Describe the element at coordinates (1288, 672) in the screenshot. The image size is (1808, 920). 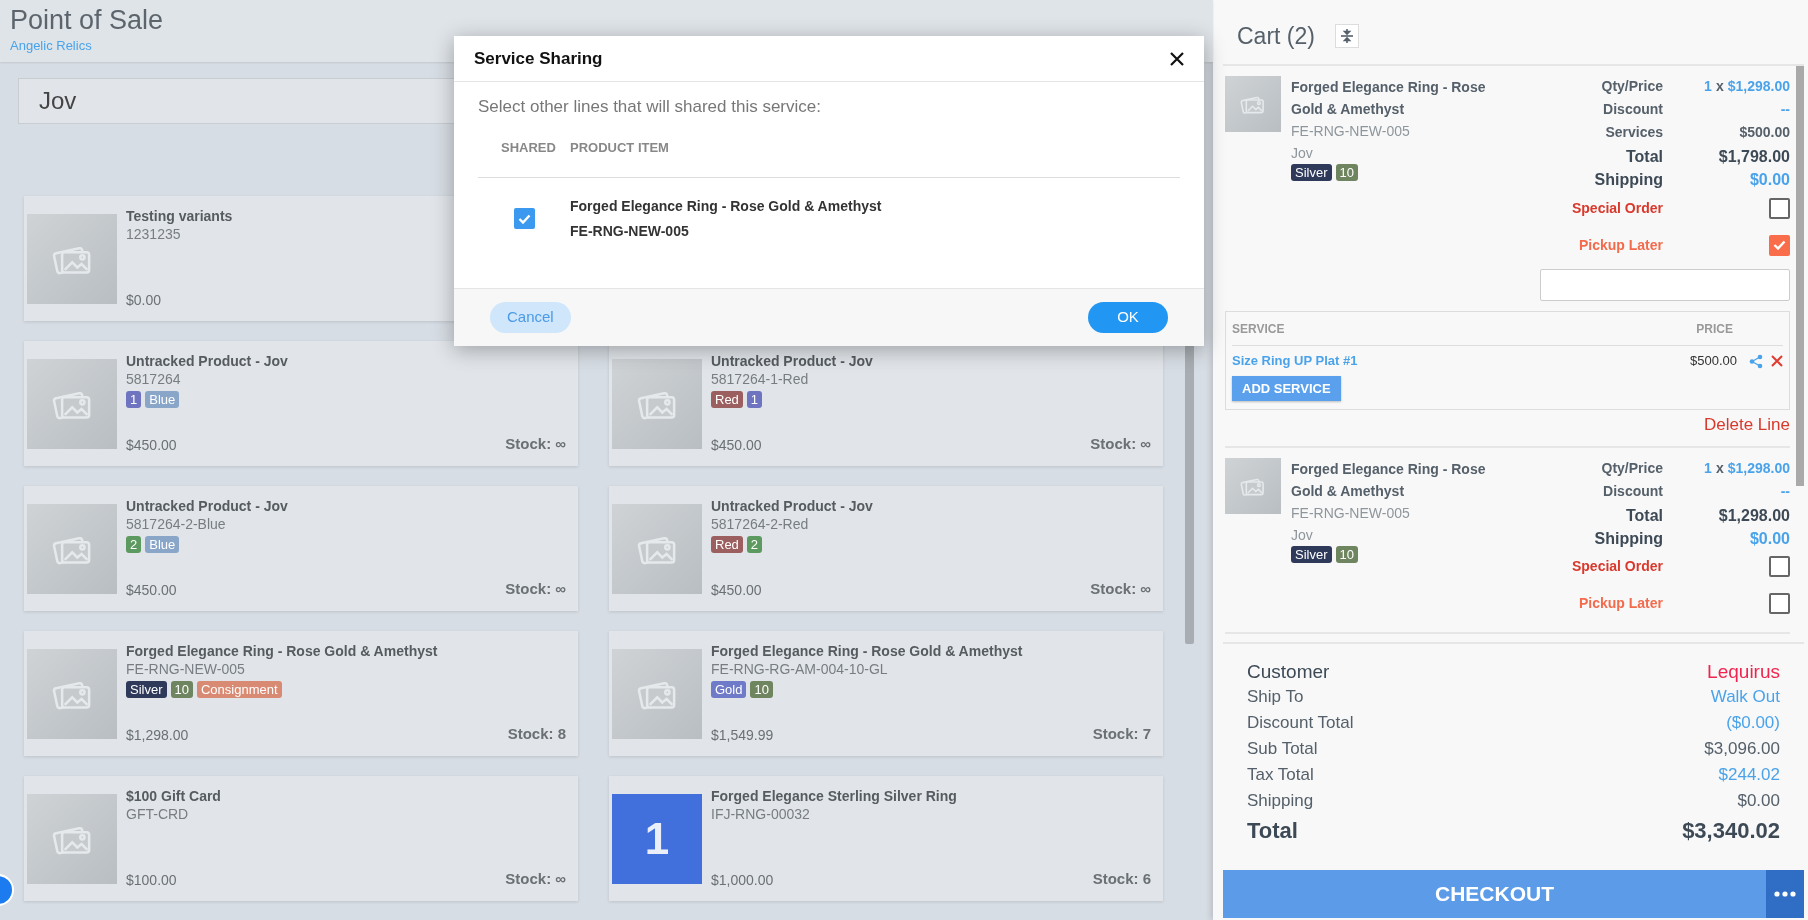
I see `summary-label: Customer` at that location.